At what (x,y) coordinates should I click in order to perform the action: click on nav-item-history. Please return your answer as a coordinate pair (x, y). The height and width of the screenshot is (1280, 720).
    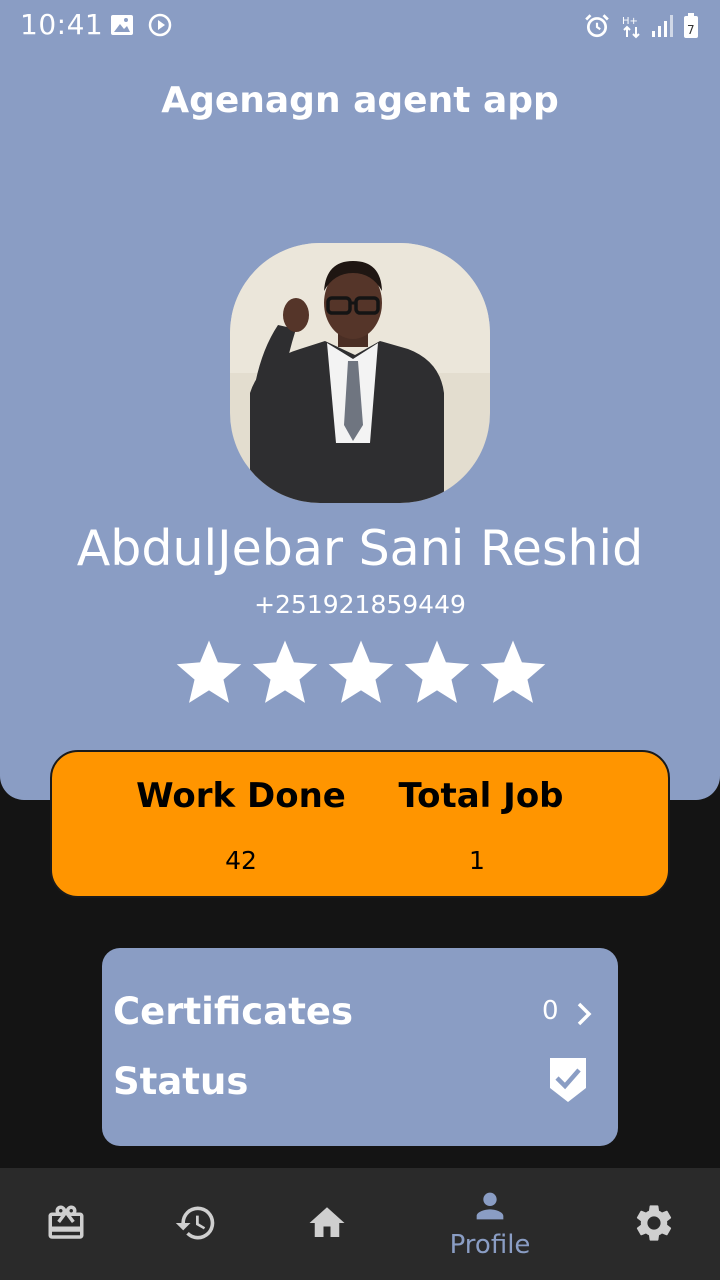
    Looking at the image, I should click on (196, 1224).